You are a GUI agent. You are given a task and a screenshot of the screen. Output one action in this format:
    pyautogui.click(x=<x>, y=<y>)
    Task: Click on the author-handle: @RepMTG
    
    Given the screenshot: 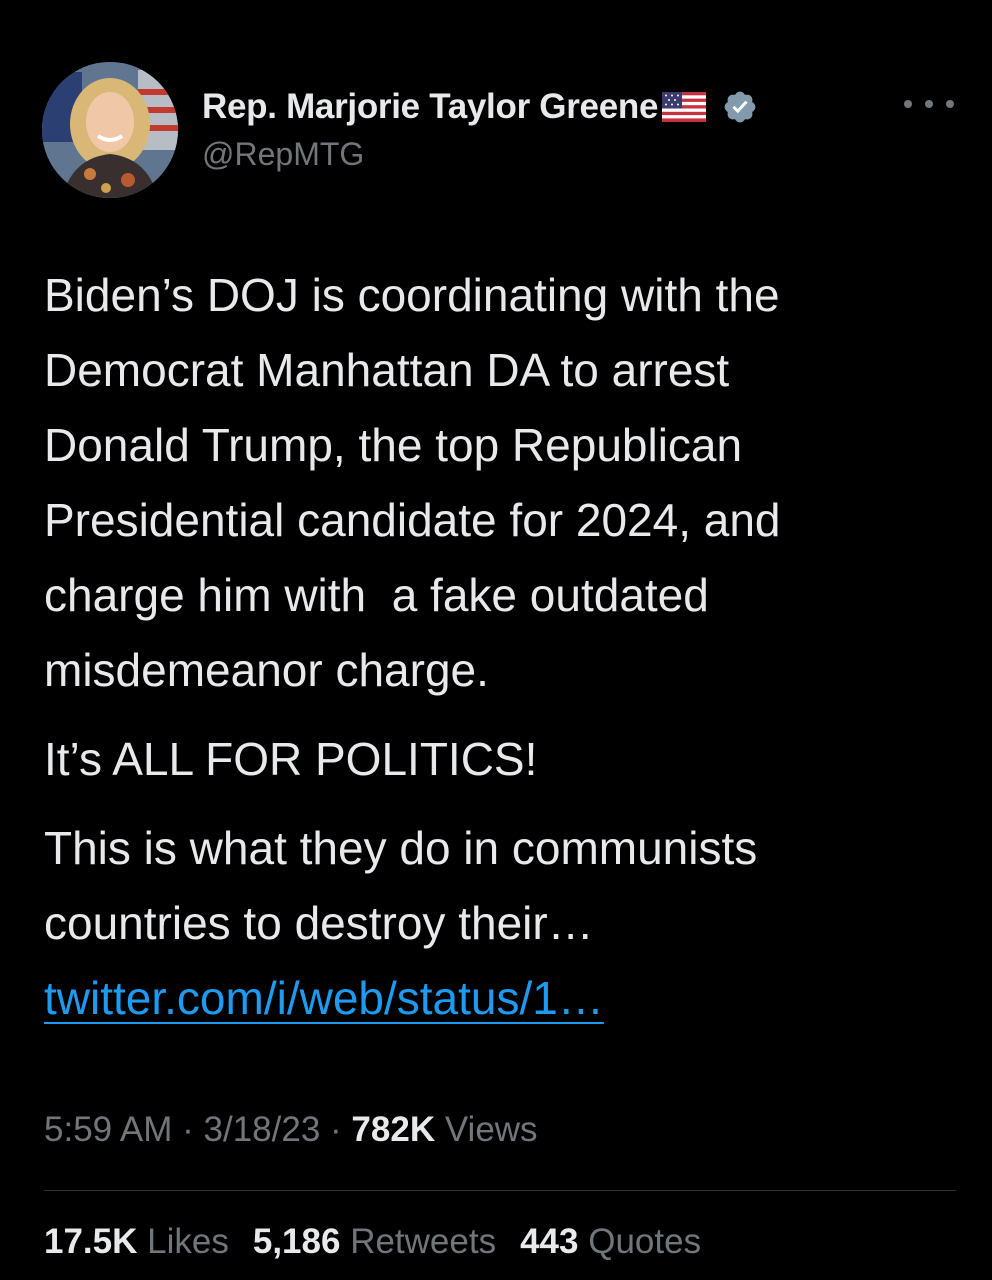 What is the action you would take?
    pyautogui.click(x=283, y=154)
    